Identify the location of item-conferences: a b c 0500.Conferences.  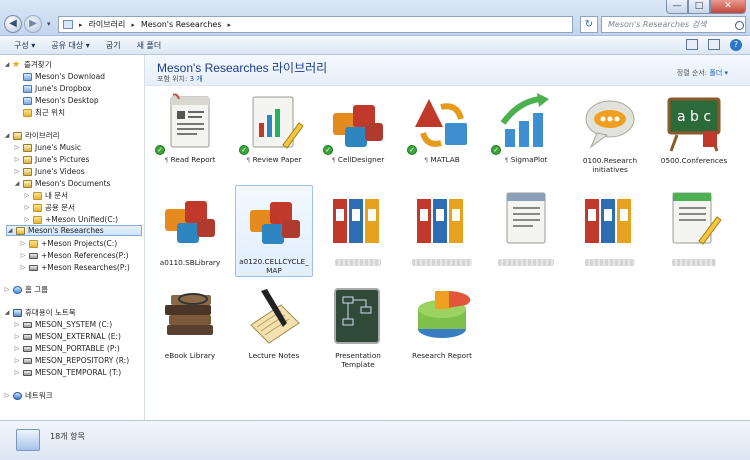
(694, 135).